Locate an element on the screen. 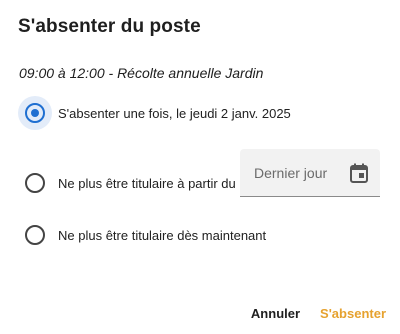  option-stop-from-date-label: Ne plus être titulaire à partir du is located at coordinates (147, 183).